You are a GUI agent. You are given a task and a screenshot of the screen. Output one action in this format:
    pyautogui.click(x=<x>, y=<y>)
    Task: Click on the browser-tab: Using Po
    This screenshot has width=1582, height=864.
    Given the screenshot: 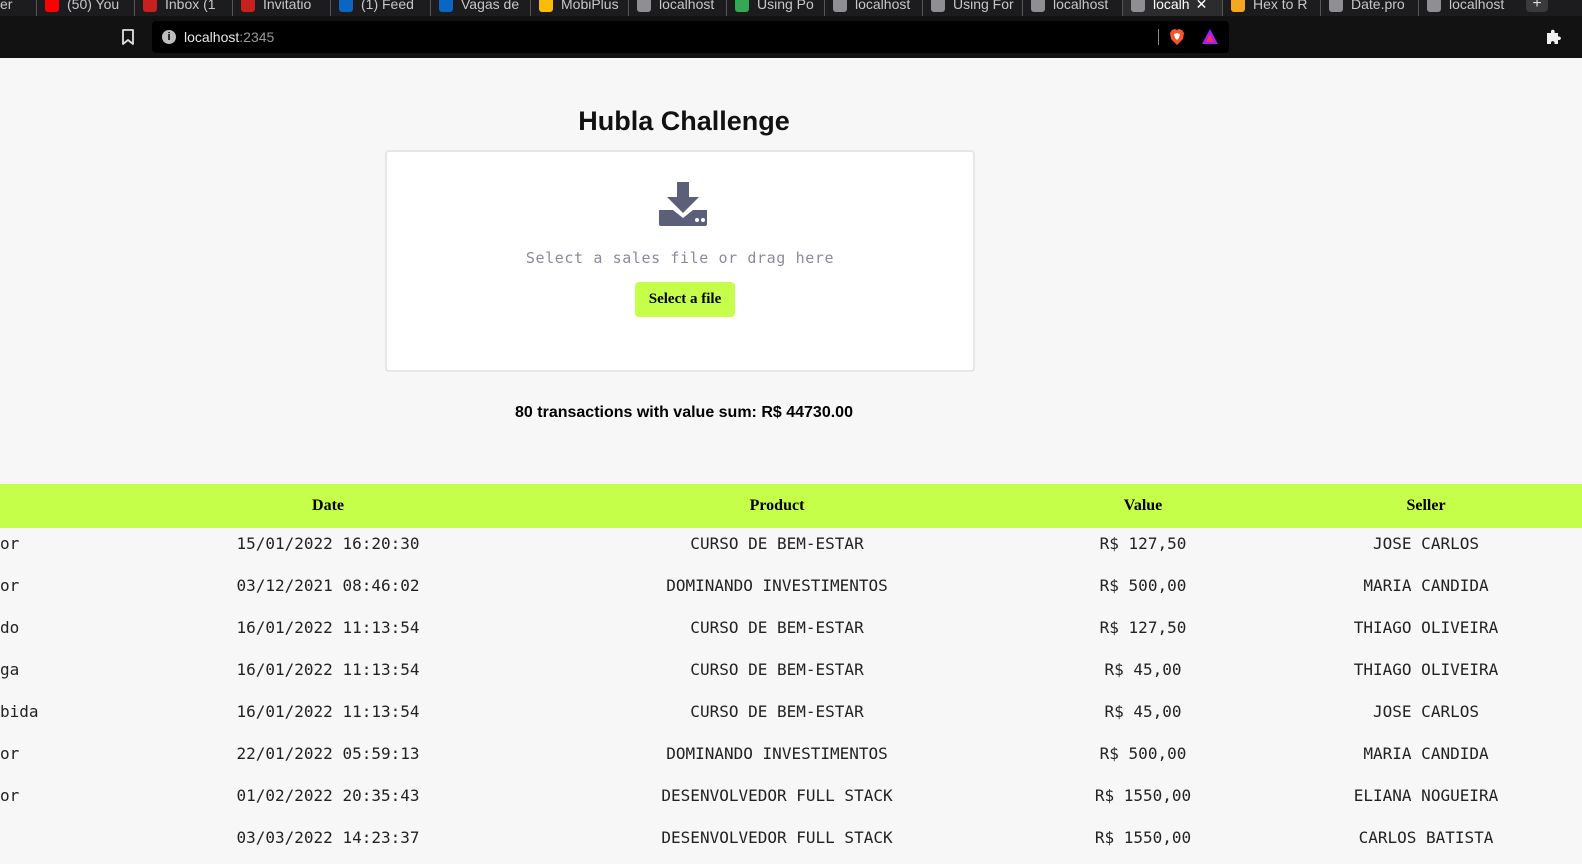 What is the action you would take?
    pyautogui.click(x=775, y=8)
    